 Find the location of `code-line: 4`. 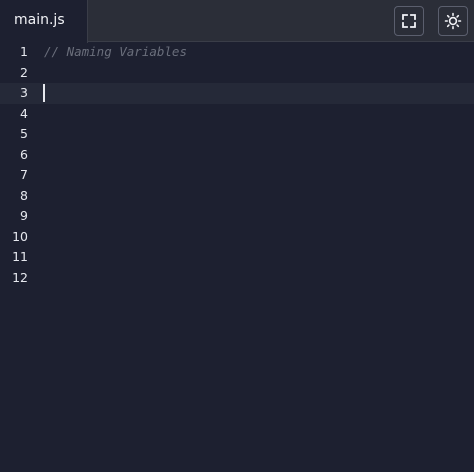

code-line: 4 is located at coordinates (237, 114).